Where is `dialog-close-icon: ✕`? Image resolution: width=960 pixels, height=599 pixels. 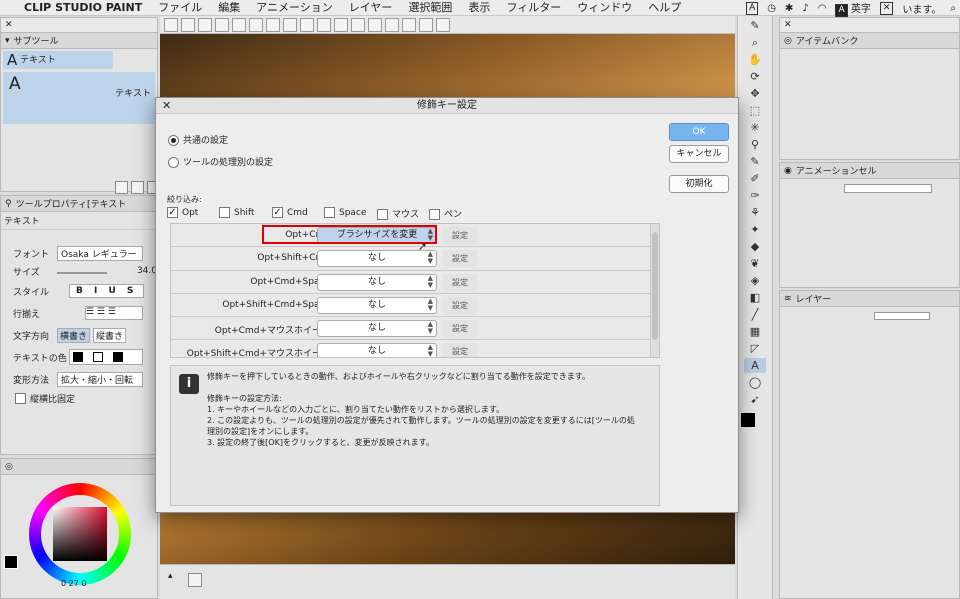 dialog-close-icon: ✕ is located at coordinates (166, 106).